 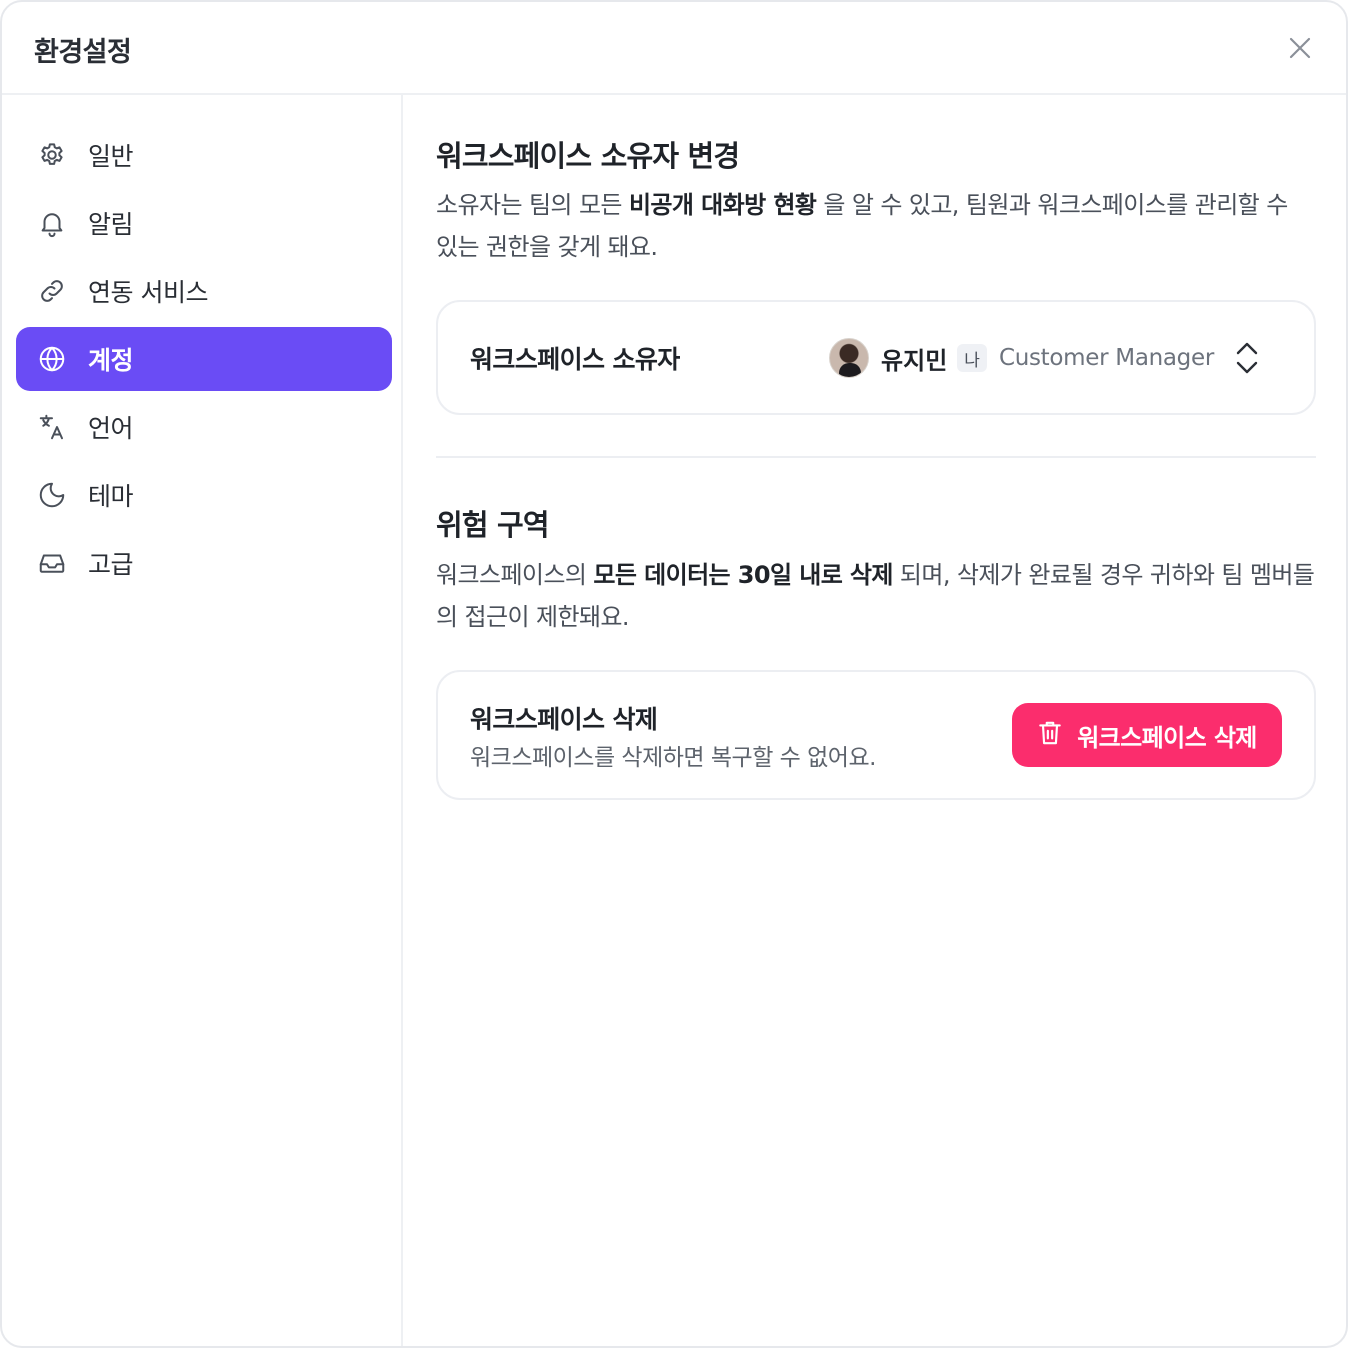 I want to click on owner-role: Customer Manager, so click(x=1106, y=358).